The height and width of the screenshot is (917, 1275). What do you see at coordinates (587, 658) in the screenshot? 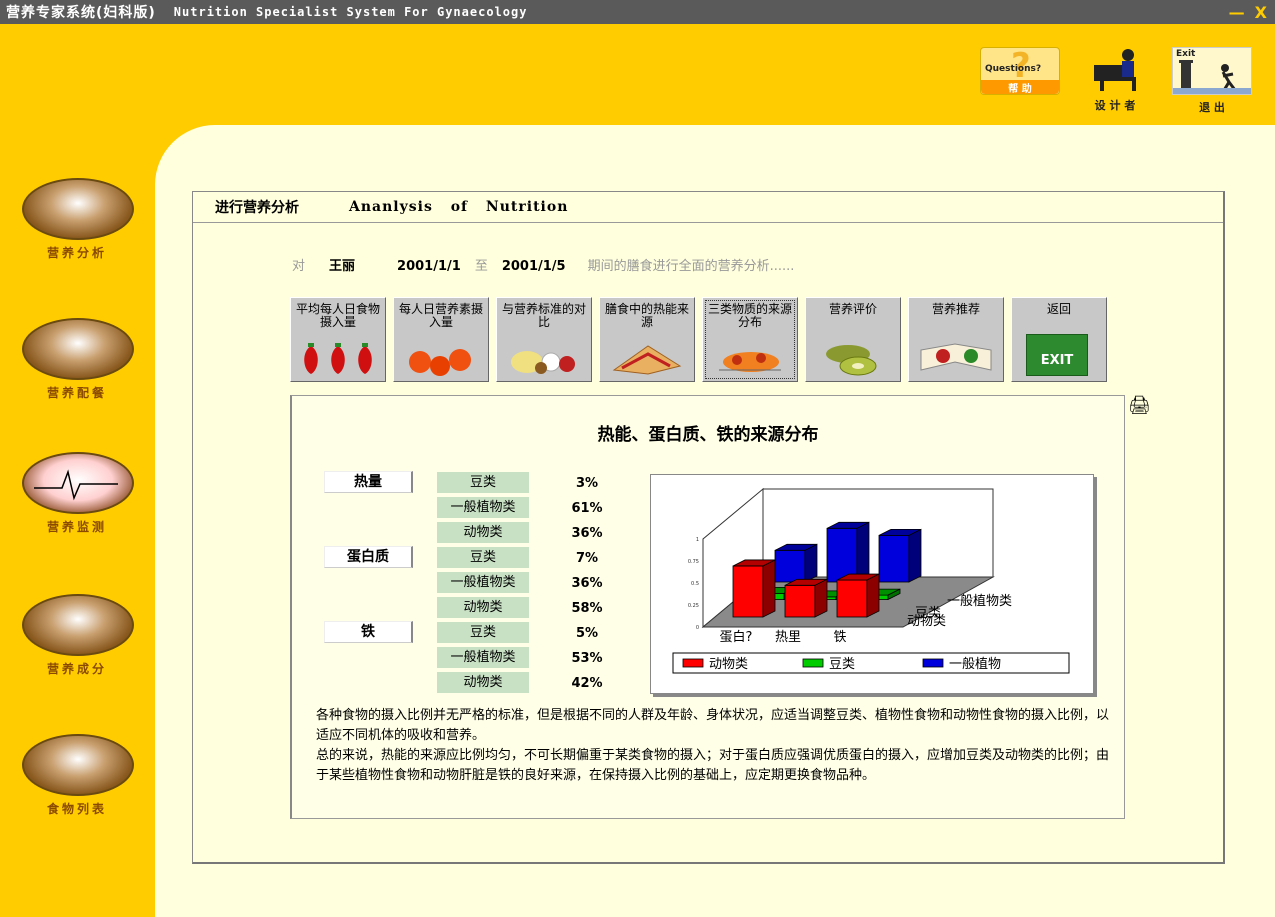
I see `percent-value: 53%` at bounding box center [587, 658].